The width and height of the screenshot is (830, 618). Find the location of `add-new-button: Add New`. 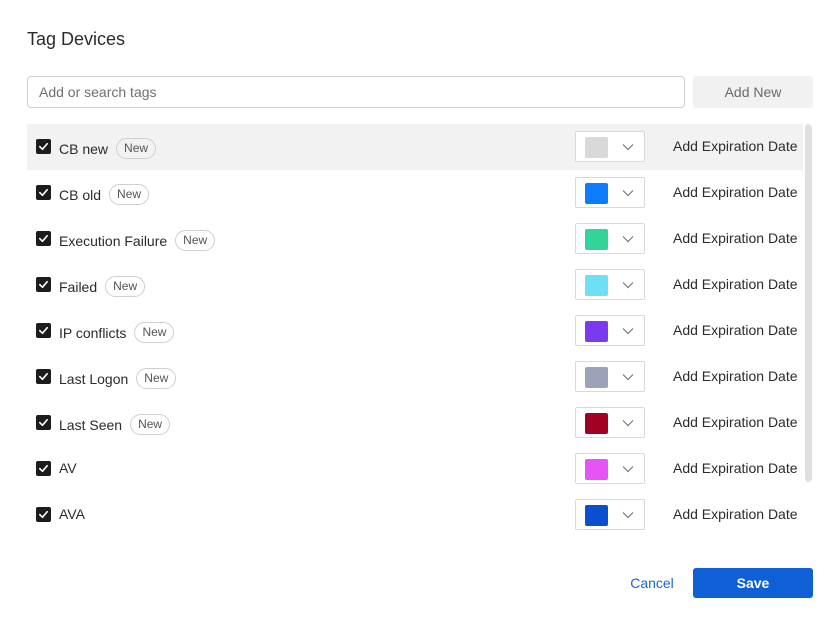

add-new-button: Add New is located at coordinates (753, 92).